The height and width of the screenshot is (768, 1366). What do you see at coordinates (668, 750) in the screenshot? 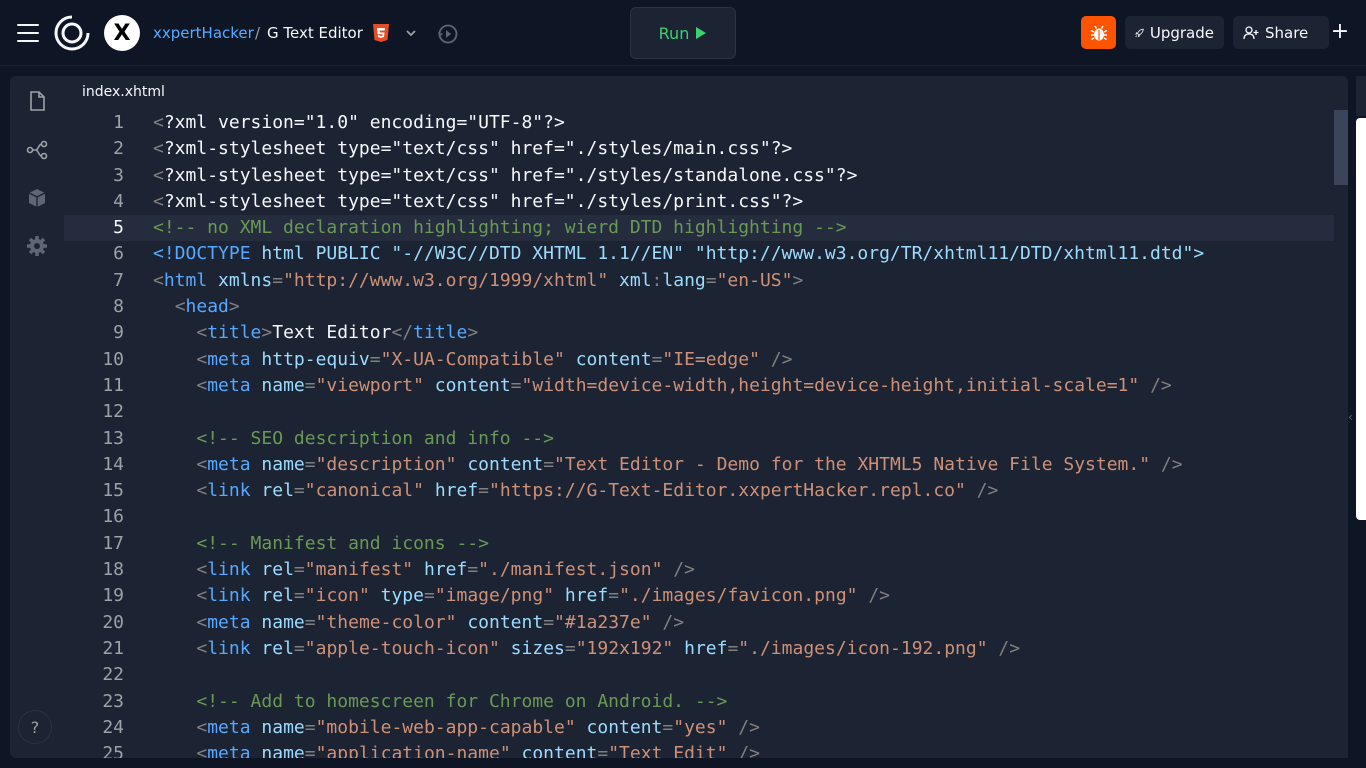
I see `code-token: "Text Edit"` at bounding box center [668, 750].